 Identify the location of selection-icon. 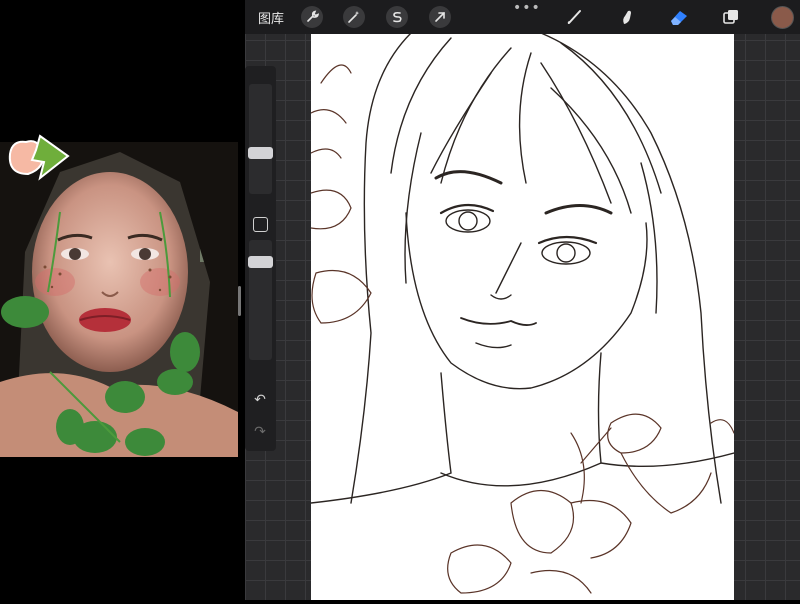
(397, 17).